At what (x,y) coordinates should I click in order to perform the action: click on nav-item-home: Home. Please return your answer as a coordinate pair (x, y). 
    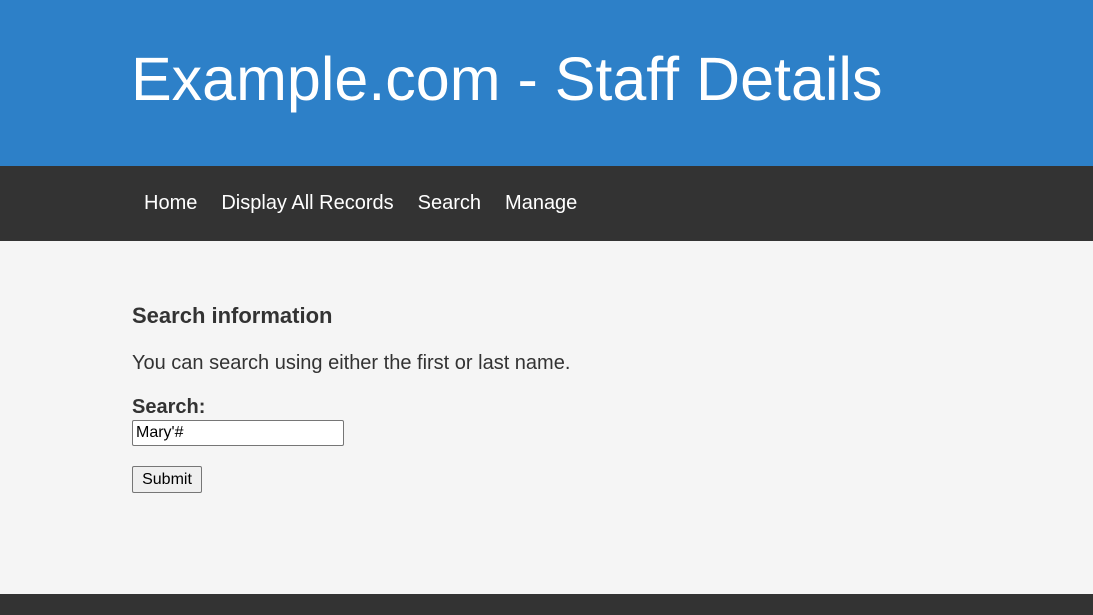
    Looking at the image, I should click on (170, 203).